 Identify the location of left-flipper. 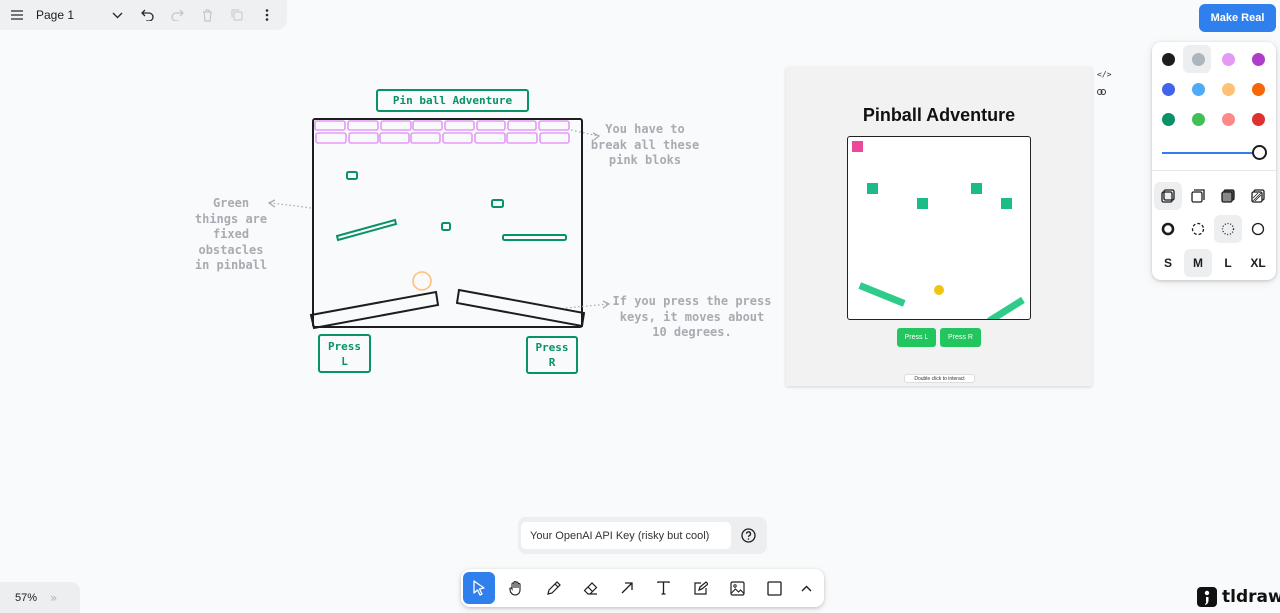
(882, 294).